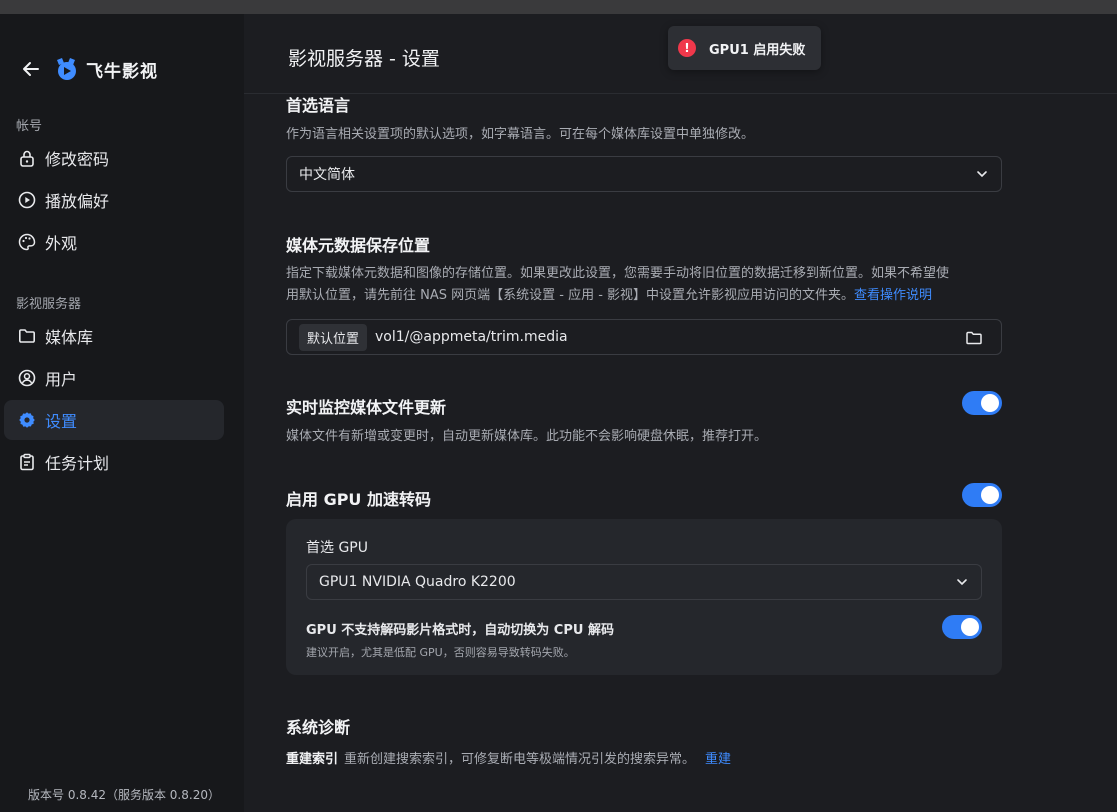 The height and width of the screenshot is (812, 1117). What do you see at coordinates (27, 242) in the screenshot?
I see `palette-icon` at bounding box center [27, 242].